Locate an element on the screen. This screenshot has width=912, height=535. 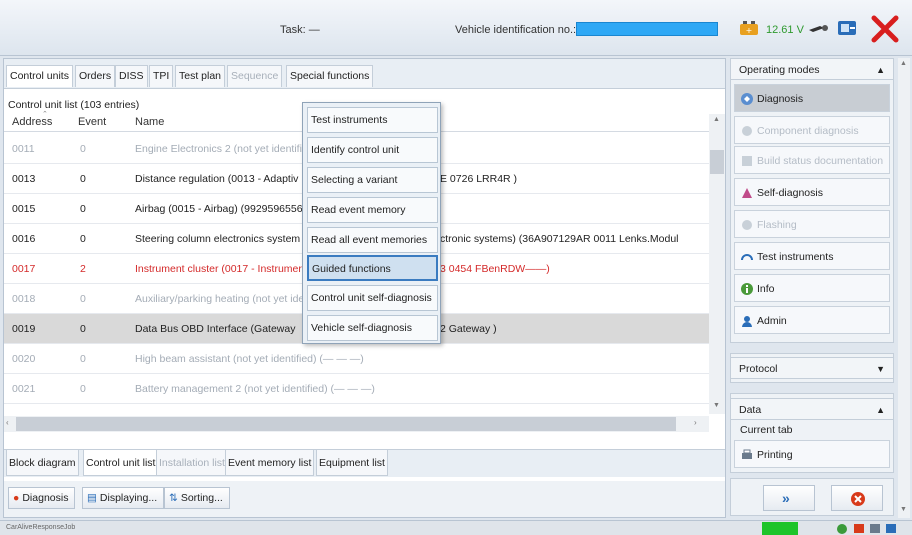
row-address: 0017 is located at coordinates (24, 269).